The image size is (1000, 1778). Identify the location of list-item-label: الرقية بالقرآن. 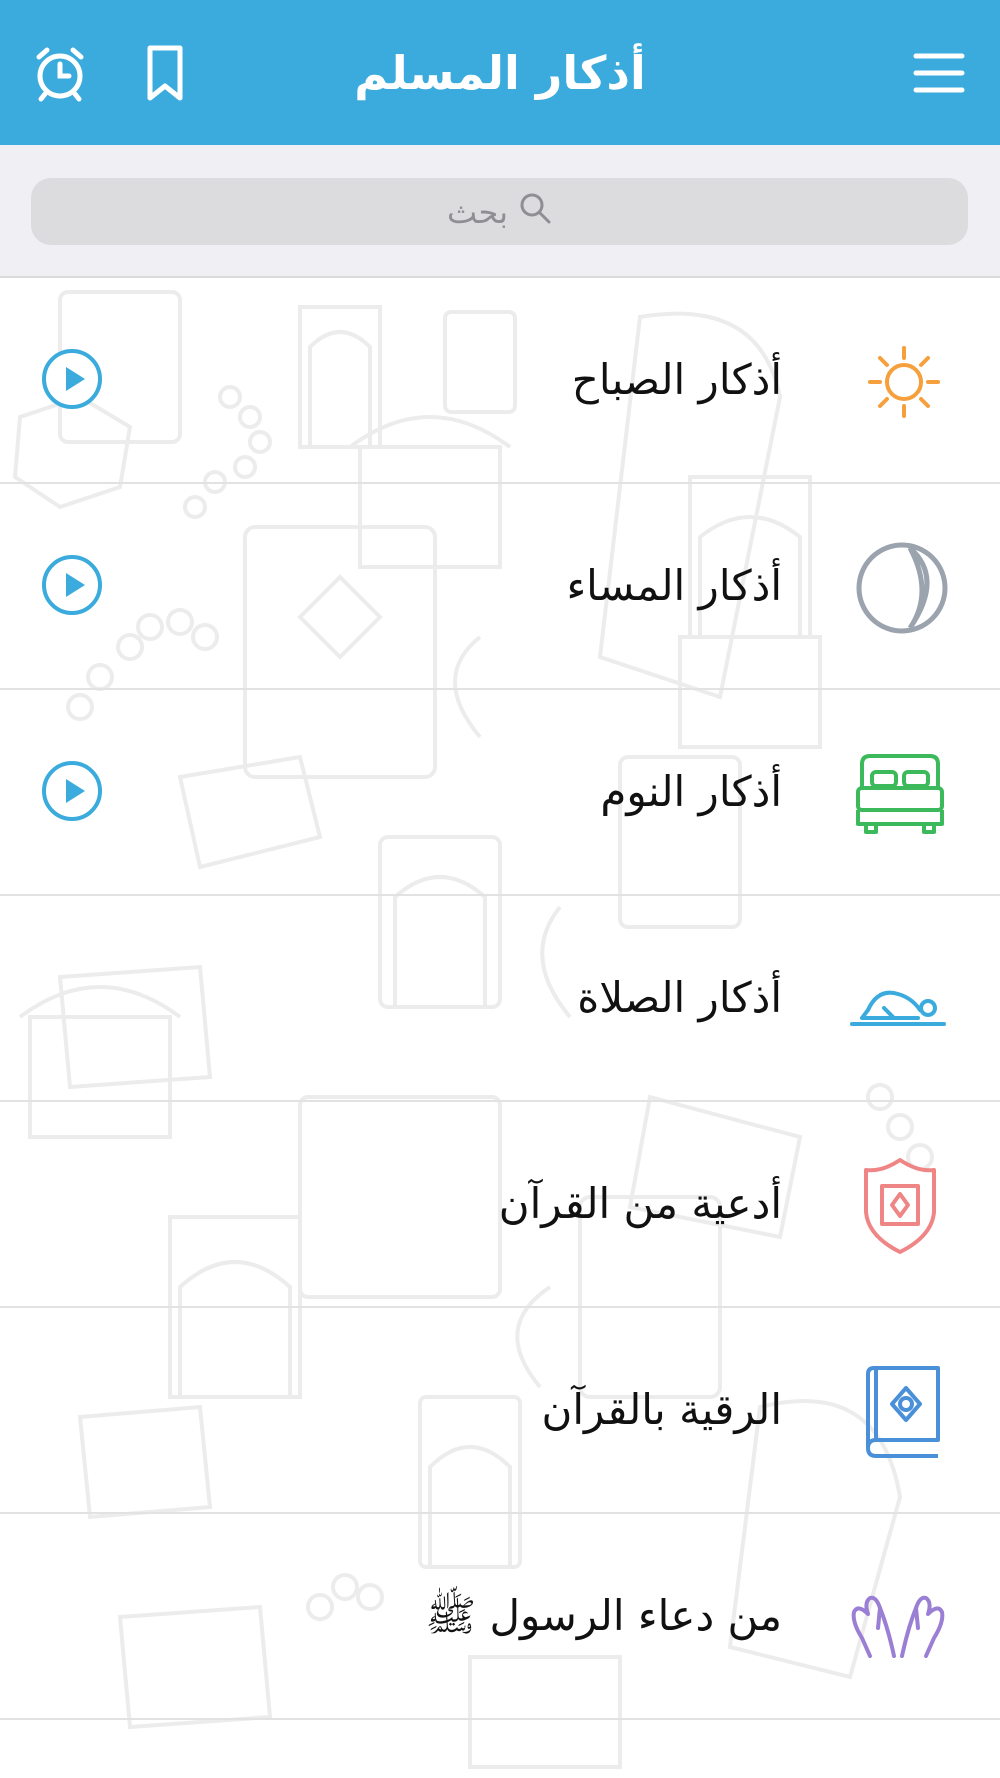
(661, 1409).